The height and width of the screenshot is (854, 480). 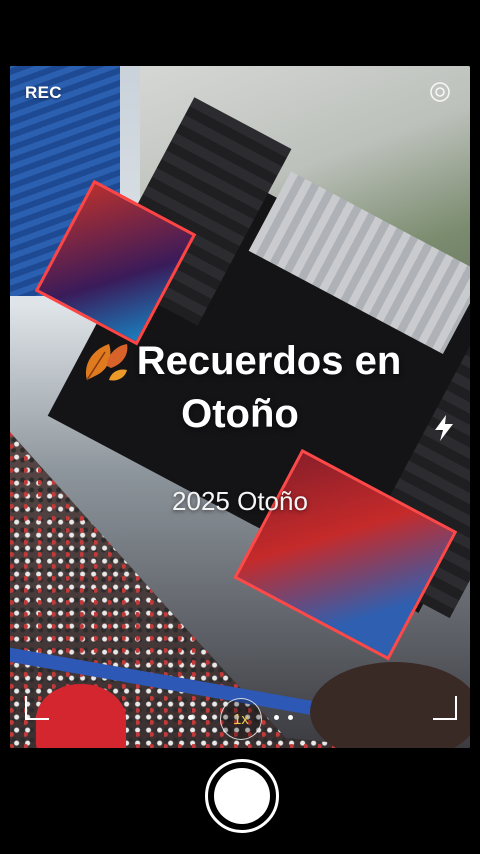 What do you see at coordinates (440, 92) in the screenshot?
I see `settings-icon` at bounding box center [440, 92].